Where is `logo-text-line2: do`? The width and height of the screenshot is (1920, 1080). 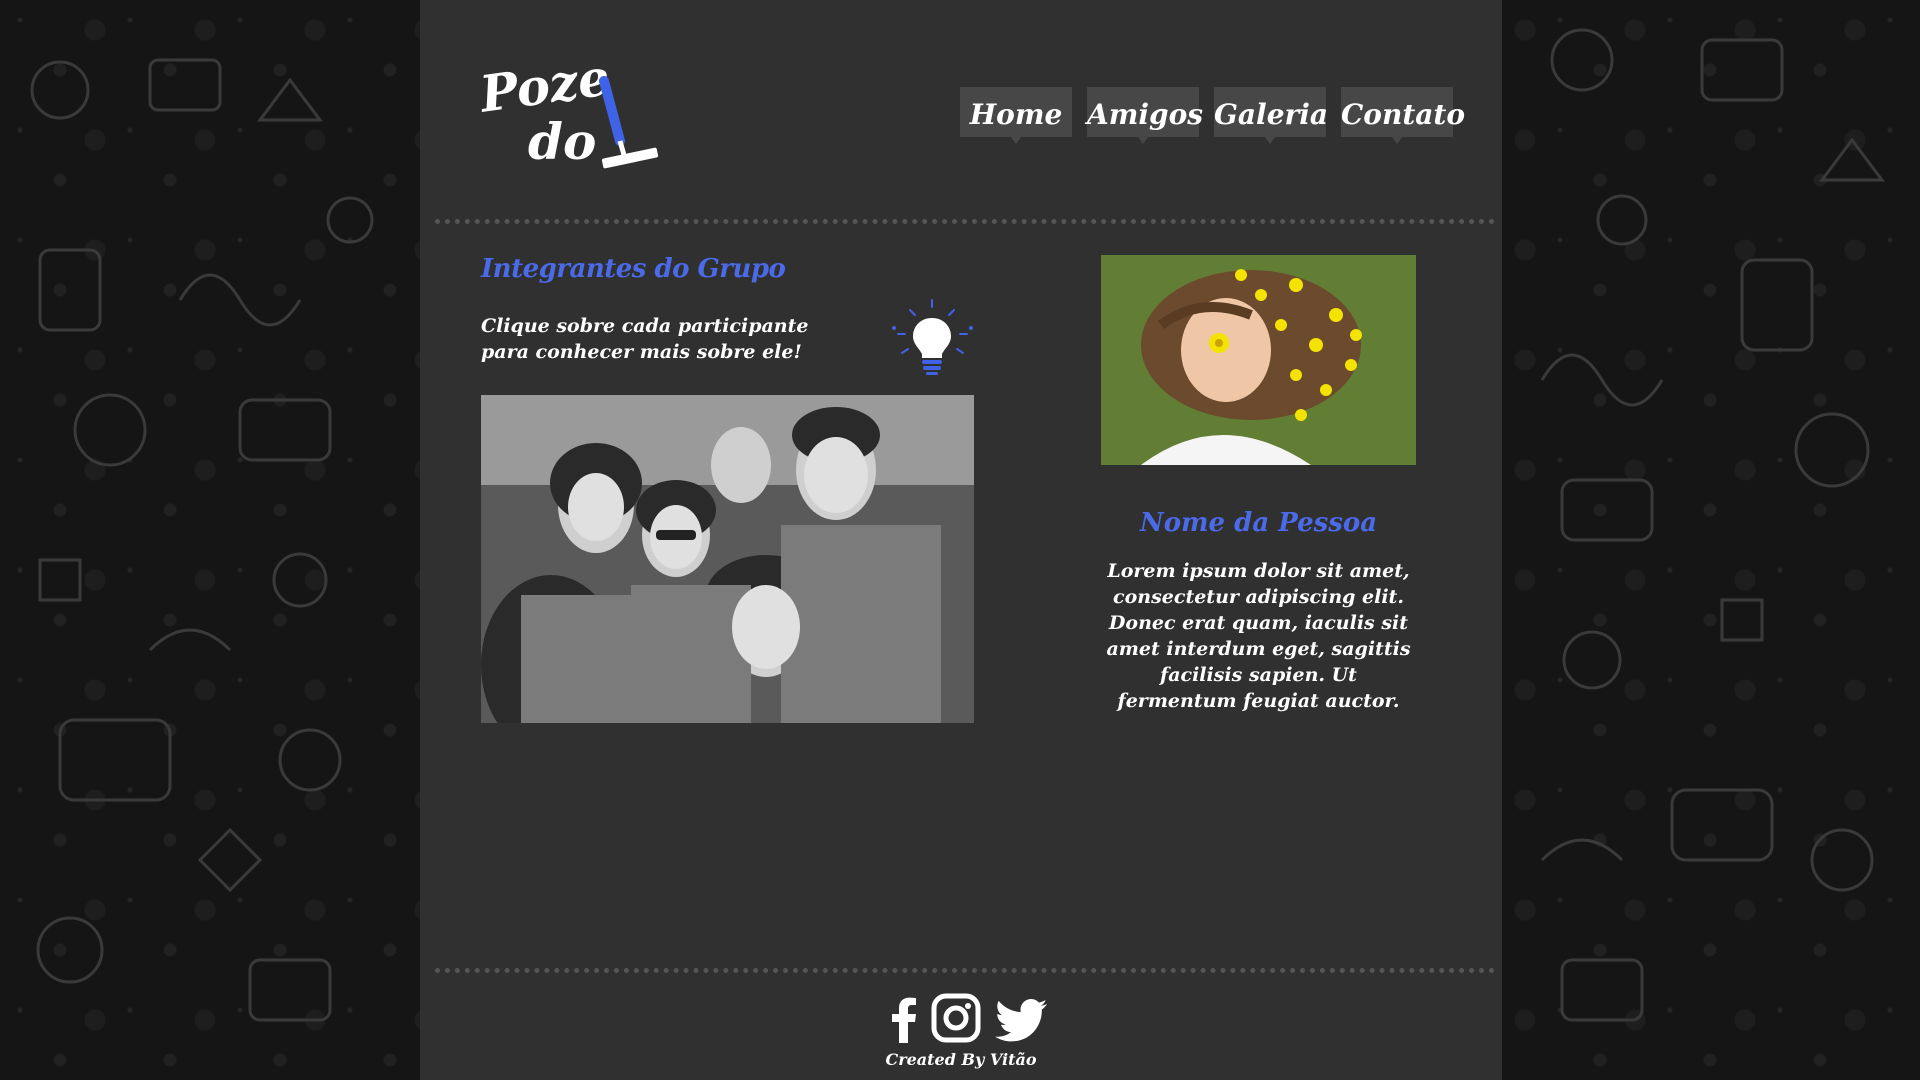 logo-text-line2: do is located at coordinates (562, 141).